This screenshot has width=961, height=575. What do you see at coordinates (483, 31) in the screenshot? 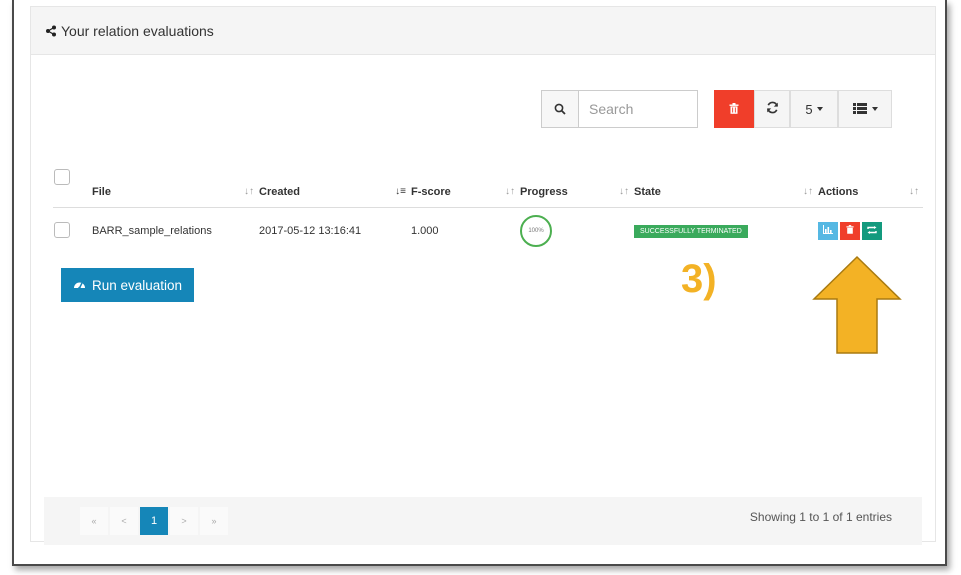
I see `panel-header: Your relation evaluations` at bounding box center [483, 31].